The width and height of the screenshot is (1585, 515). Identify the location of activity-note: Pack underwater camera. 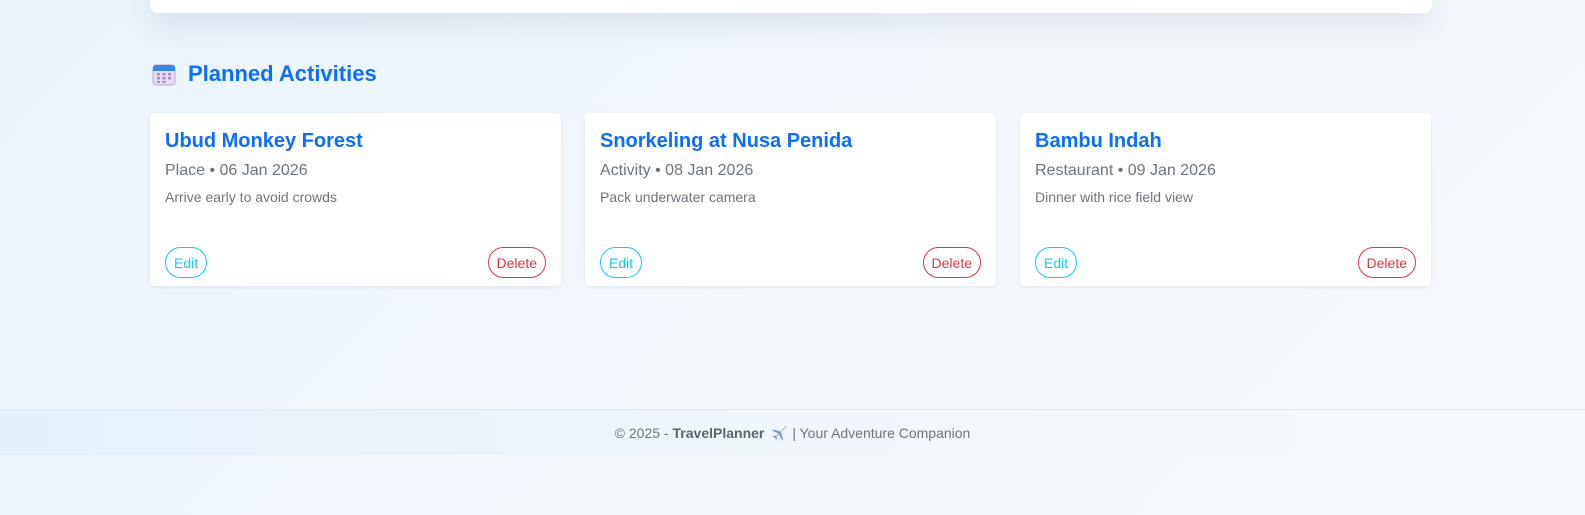
(678, 197).